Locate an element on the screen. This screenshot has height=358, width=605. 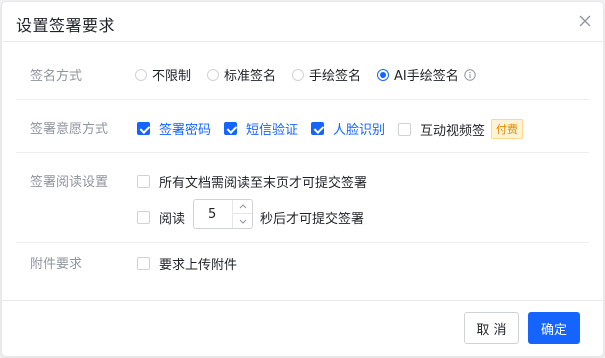
stepper-decrement is located at coordinates (242, 221).